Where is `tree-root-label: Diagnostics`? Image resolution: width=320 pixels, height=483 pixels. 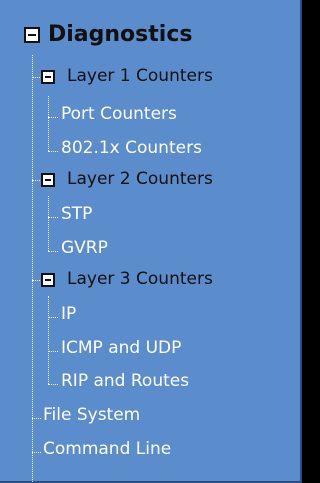 tree-root-label: Diagnostics is located at coordinates (120, 35).